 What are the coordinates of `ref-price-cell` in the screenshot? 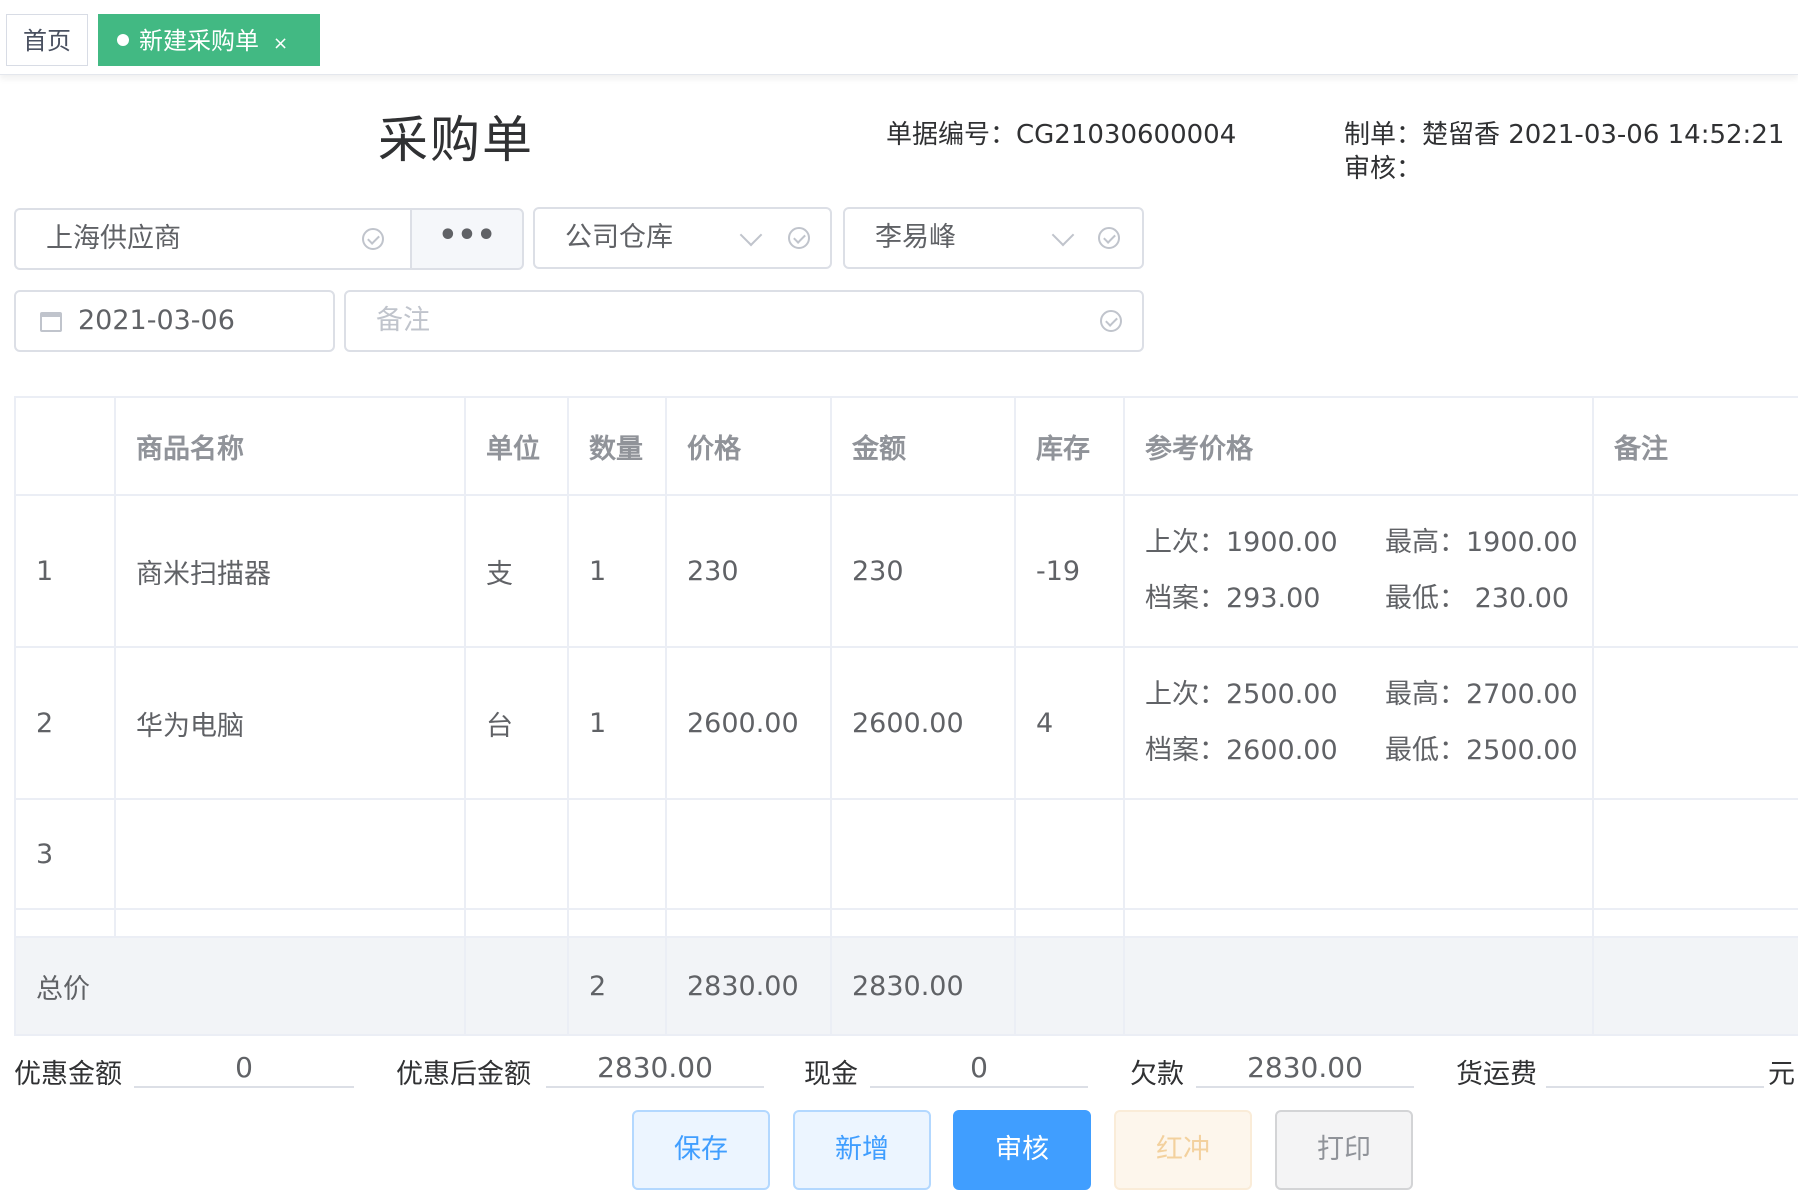 It's located at (1358, 854).